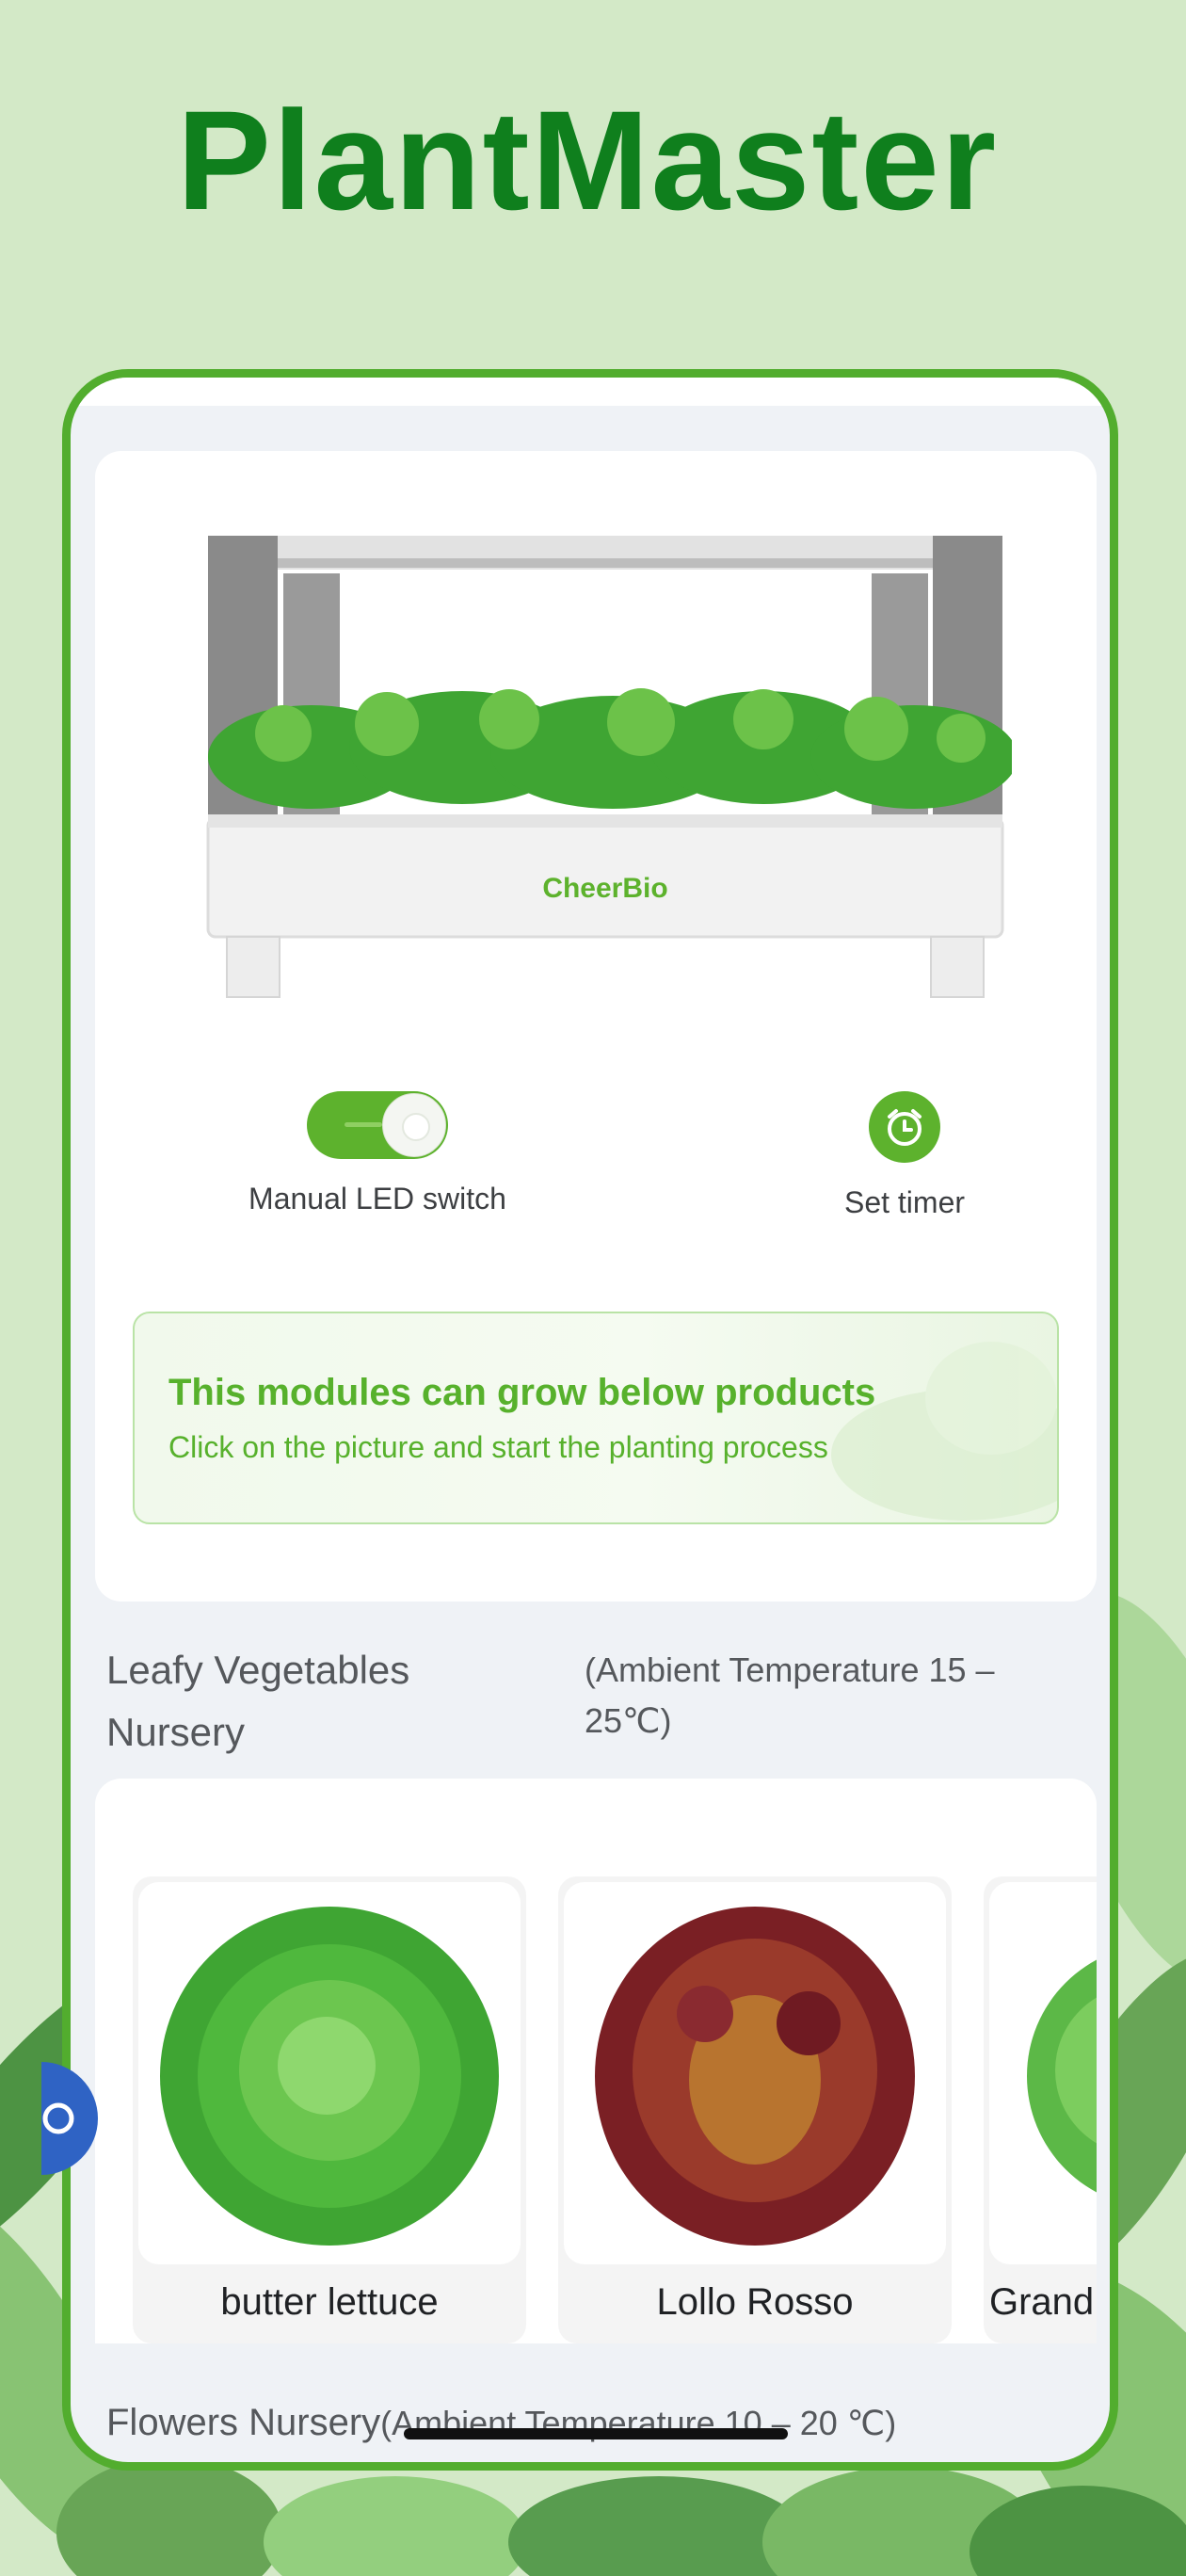 The width and height of the screenshot is (1186, 2576). I want to click on plant-card-butter-lettuce: butter lettuce, so click(329, 2109).